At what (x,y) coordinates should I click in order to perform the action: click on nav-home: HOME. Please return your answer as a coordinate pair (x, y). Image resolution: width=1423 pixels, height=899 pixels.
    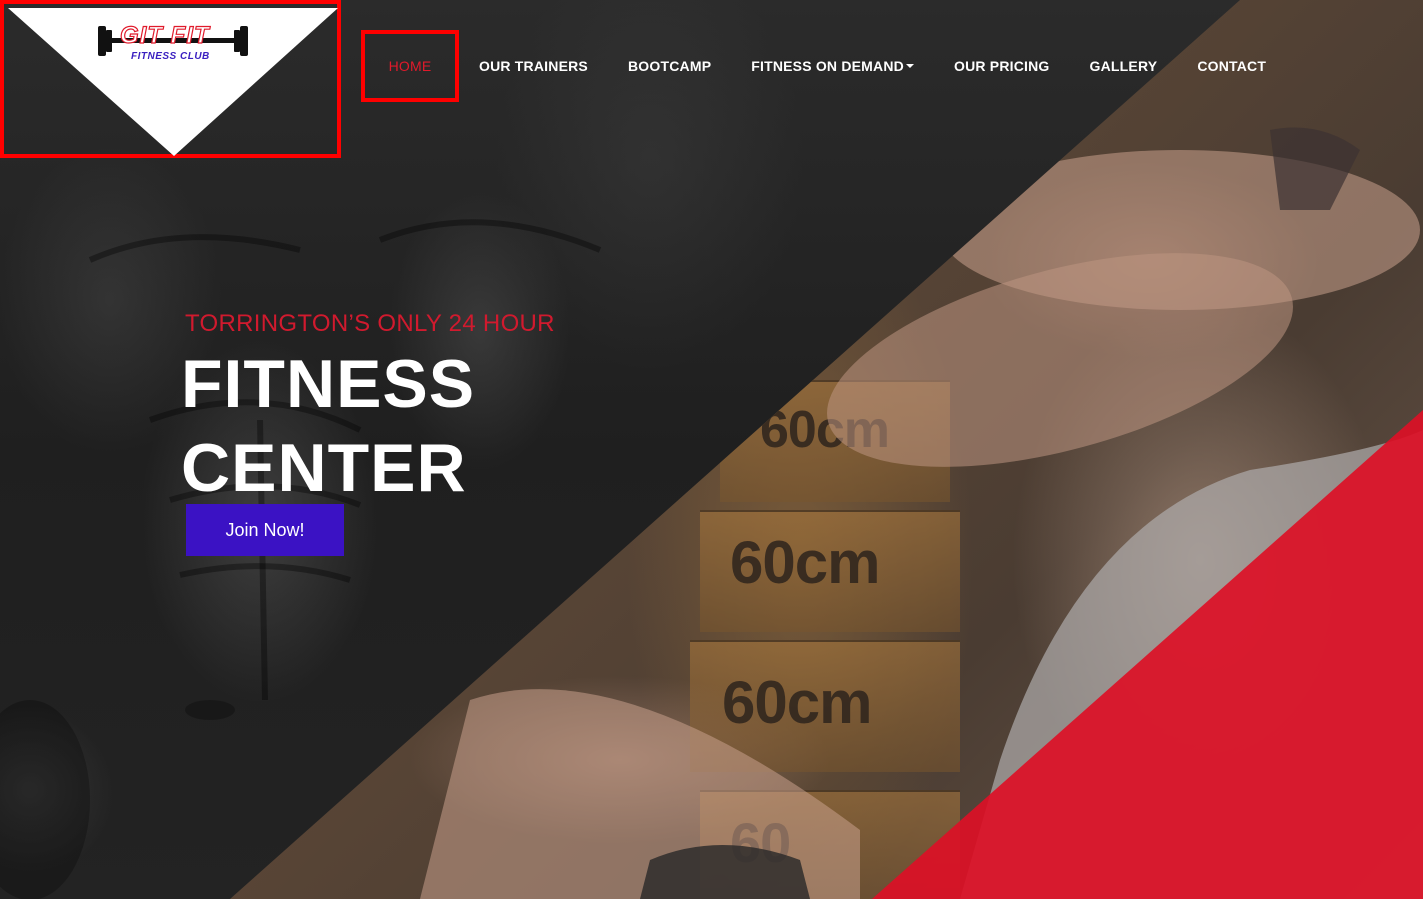
    Looking at the image, I should click on (410, 66).